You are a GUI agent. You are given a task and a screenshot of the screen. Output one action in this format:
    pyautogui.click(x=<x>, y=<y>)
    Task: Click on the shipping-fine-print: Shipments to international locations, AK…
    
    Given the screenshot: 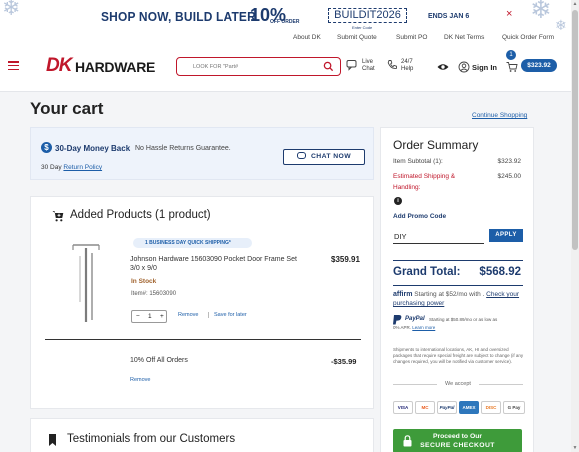 What is the action you would take?
    pyautogui.click(x=458, y=355)
    